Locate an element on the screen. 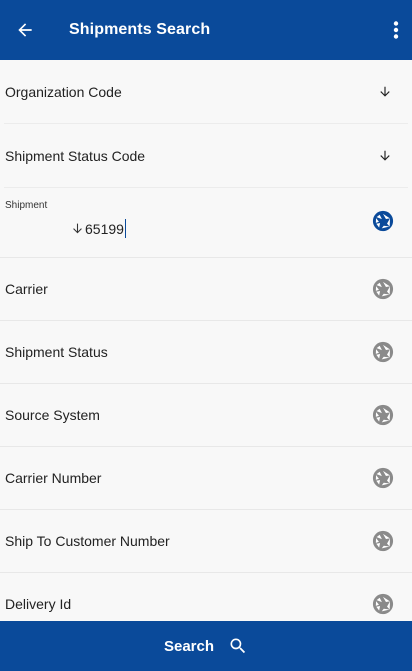 The width and height of the screenshot is (412, 671). shipment-value: 65199 is located at coordinates (104, 228).